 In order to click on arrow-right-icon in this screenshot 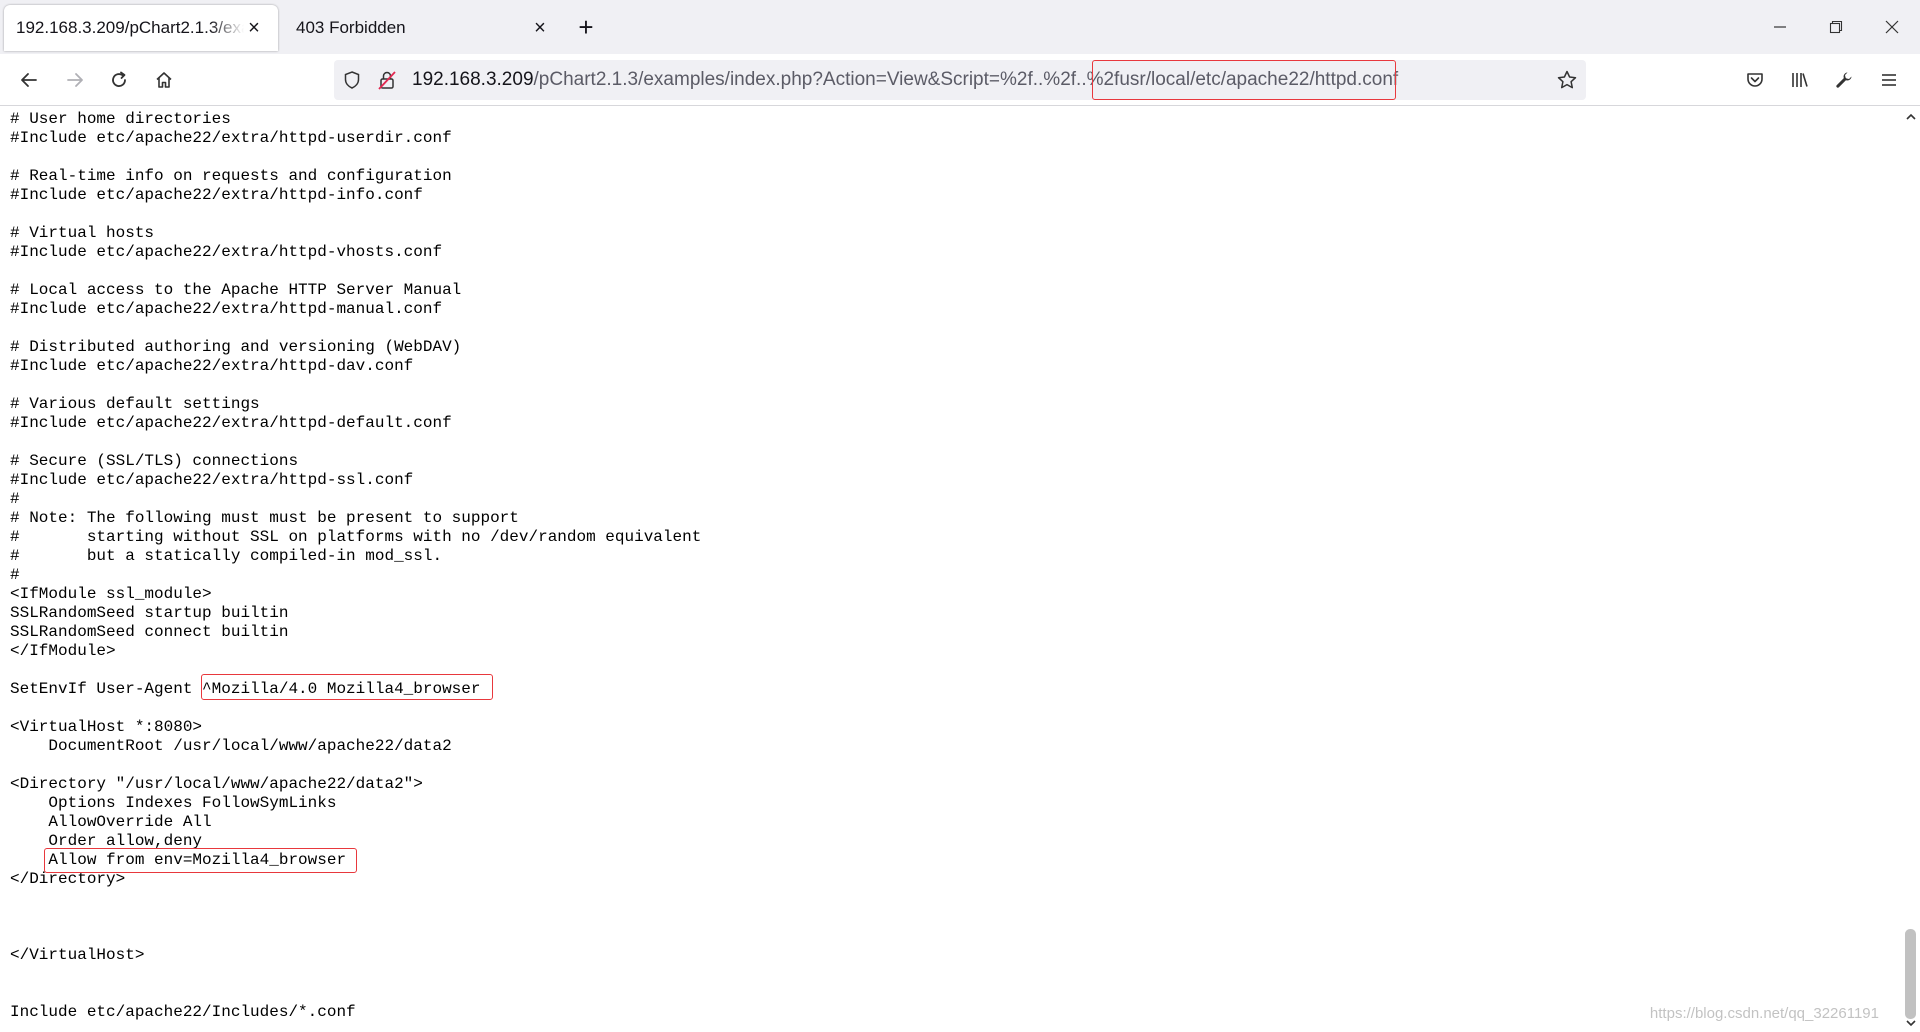, I will do `click(75, 80)`.